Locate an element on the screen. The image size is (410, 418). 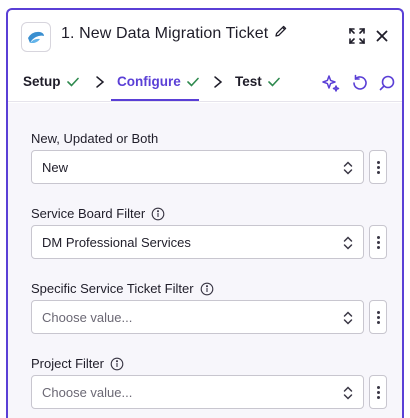
field-label-project-filter: Project Filter is located at coordinates (77, 363).